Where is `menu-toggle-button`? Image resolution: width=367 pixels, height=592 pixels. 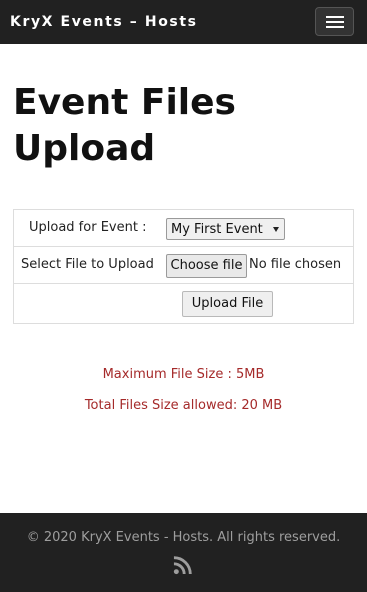 menu-toggle-button is located at coordinates (334, 21).